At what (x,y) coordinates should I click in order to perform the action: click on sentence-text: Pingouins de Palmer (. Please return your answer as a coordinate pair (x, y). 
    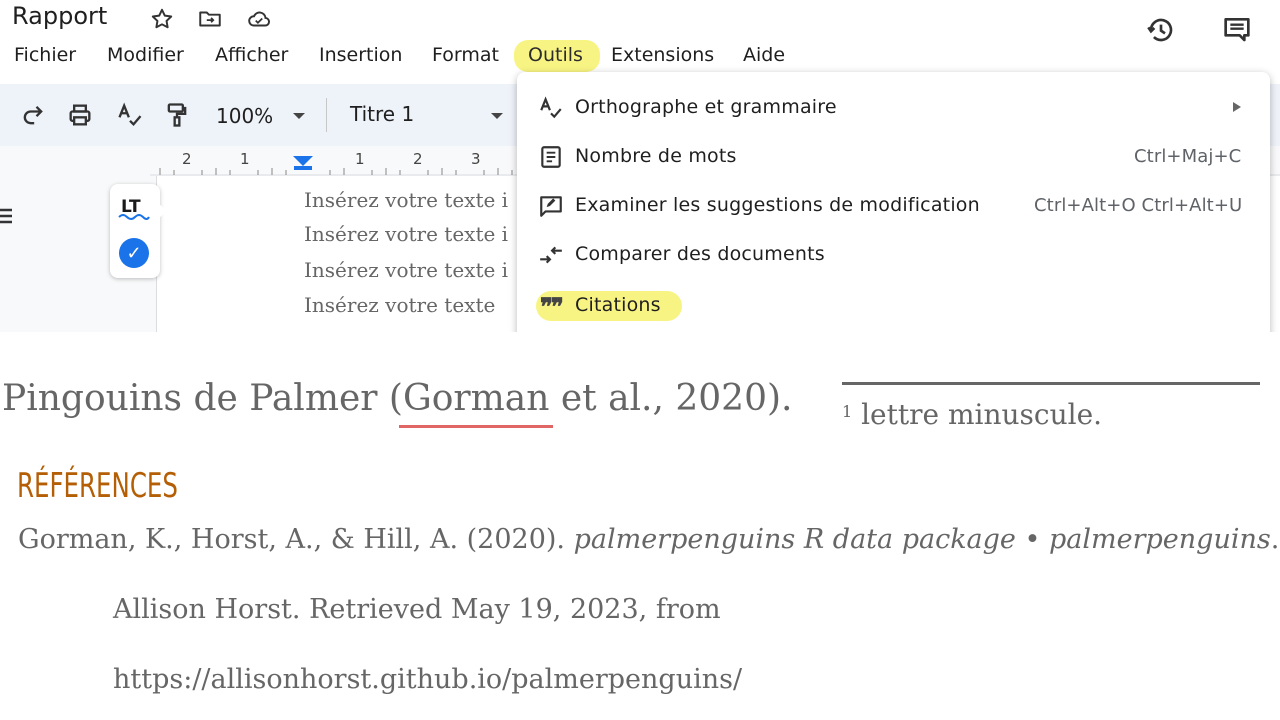
    Looking at the image, I should click on (202, 398).